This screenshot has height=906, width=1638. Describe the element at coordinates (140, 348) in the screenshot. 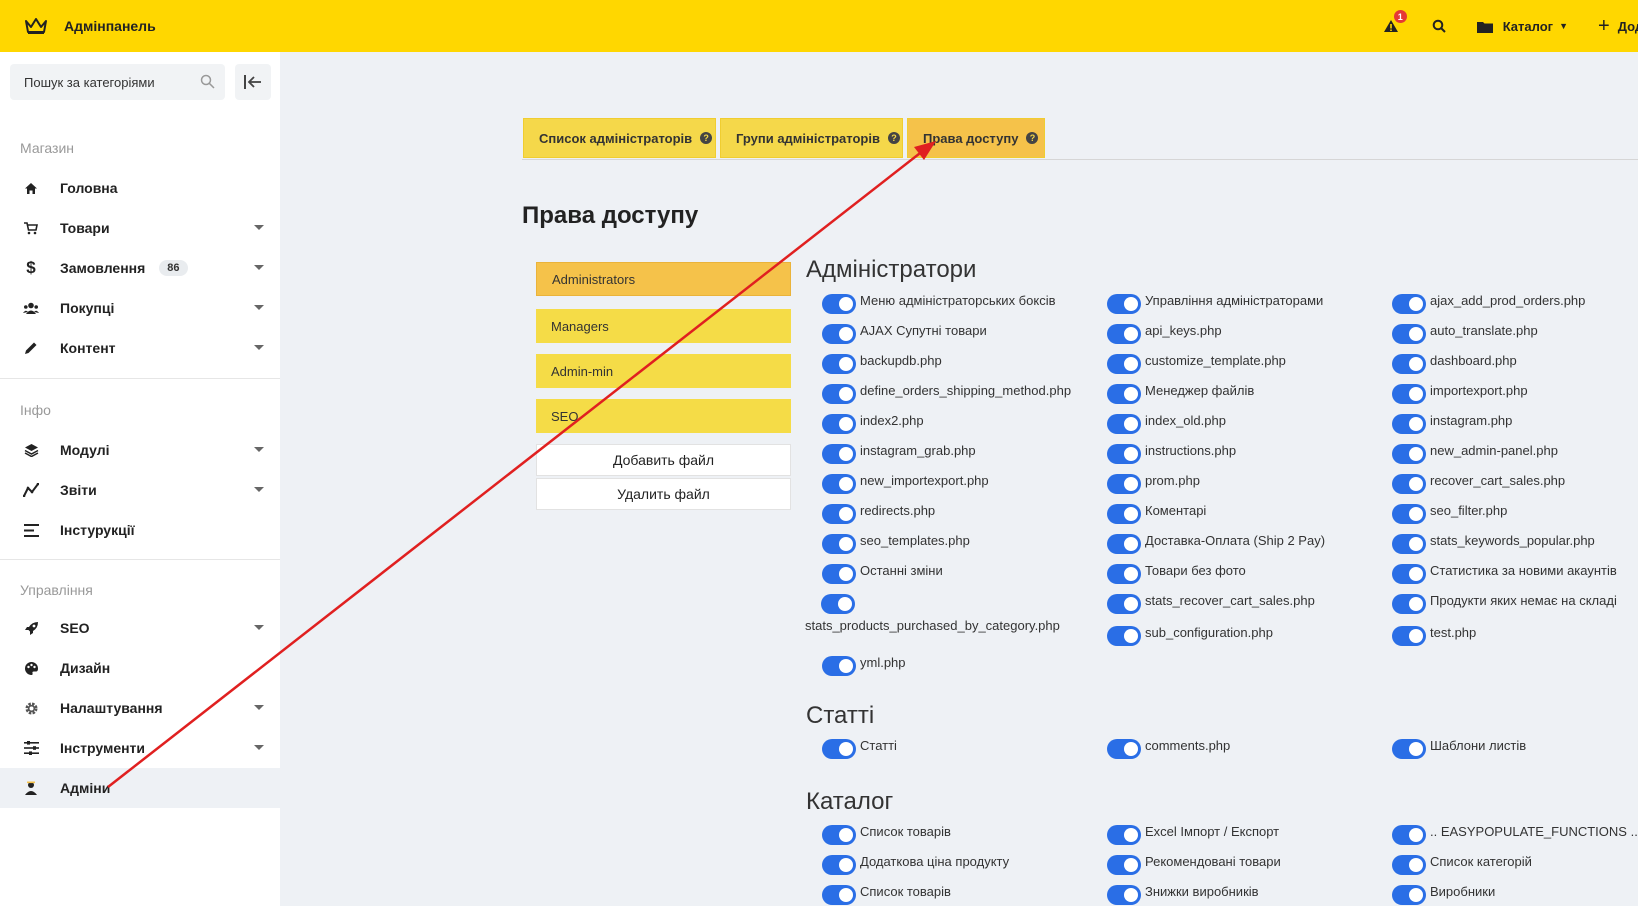

I see `sidebar-item-content: Контент` at that location.